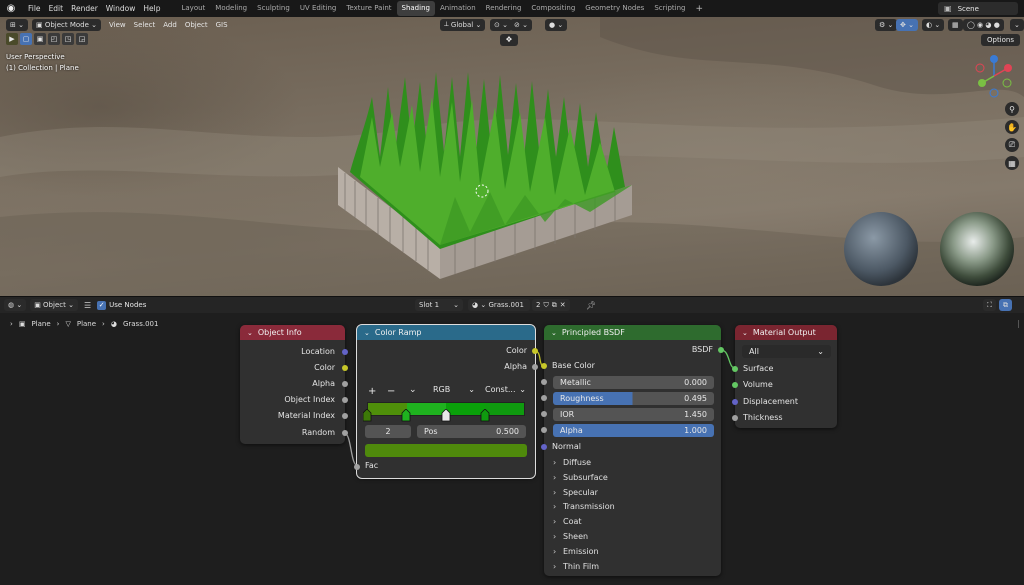 The image size is (1024, 585). What do you see at coordinates (222, 25) in the screenshot?
I see `menu-gis: GIS` at bounding box center [222, 25].